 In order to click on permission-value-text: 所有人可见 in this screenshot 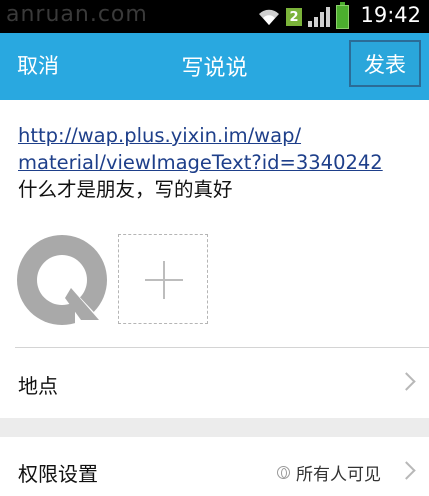, I will do `click(338, 475)`.